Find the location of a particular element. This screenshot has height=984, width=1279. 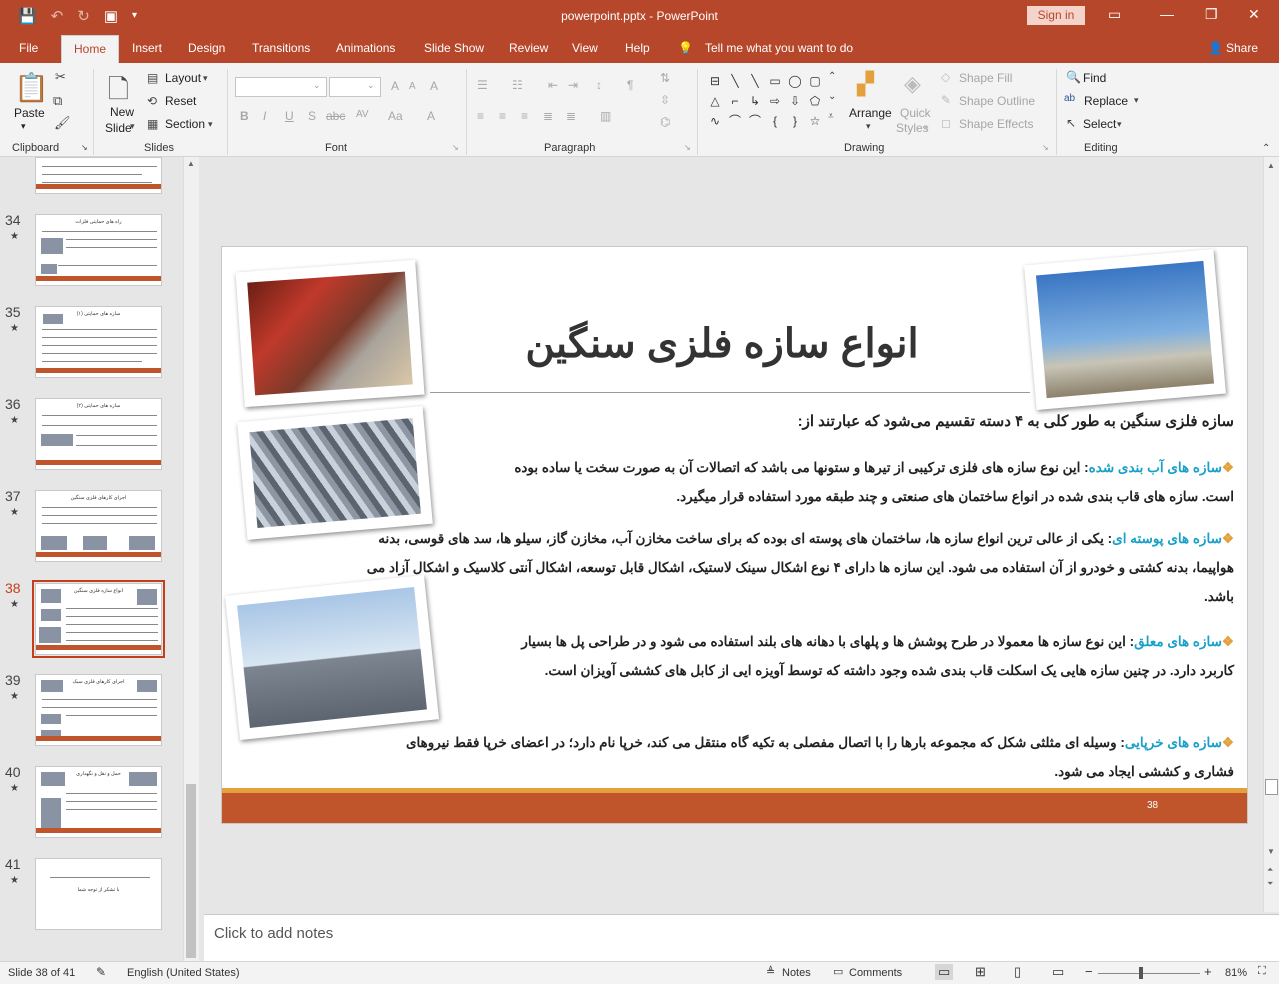

zoom-out-icon: − is located at coordinates (1089, 971).